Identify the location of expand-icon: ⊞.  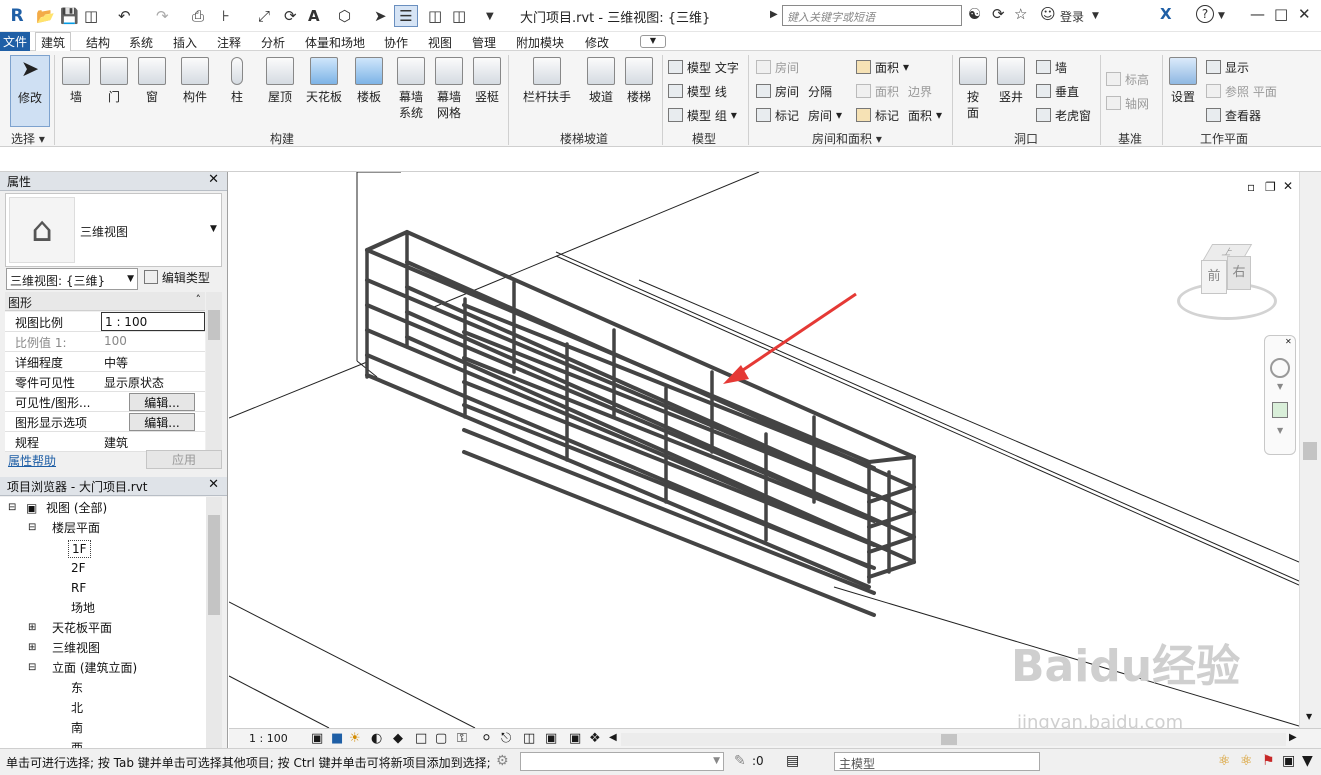
(32, 628).